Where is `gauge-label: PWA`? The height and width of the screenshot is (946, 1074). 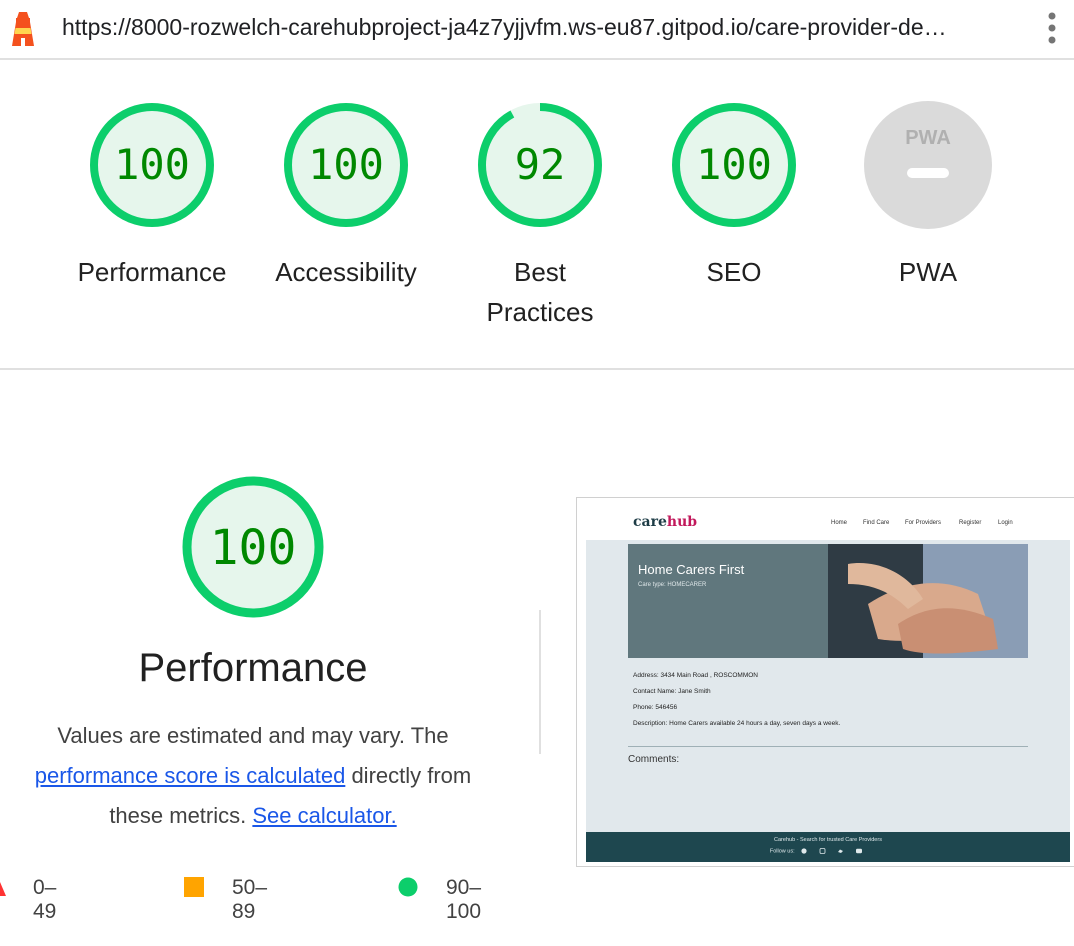
gauge-label: PWA is located at coordinates (928, 272).